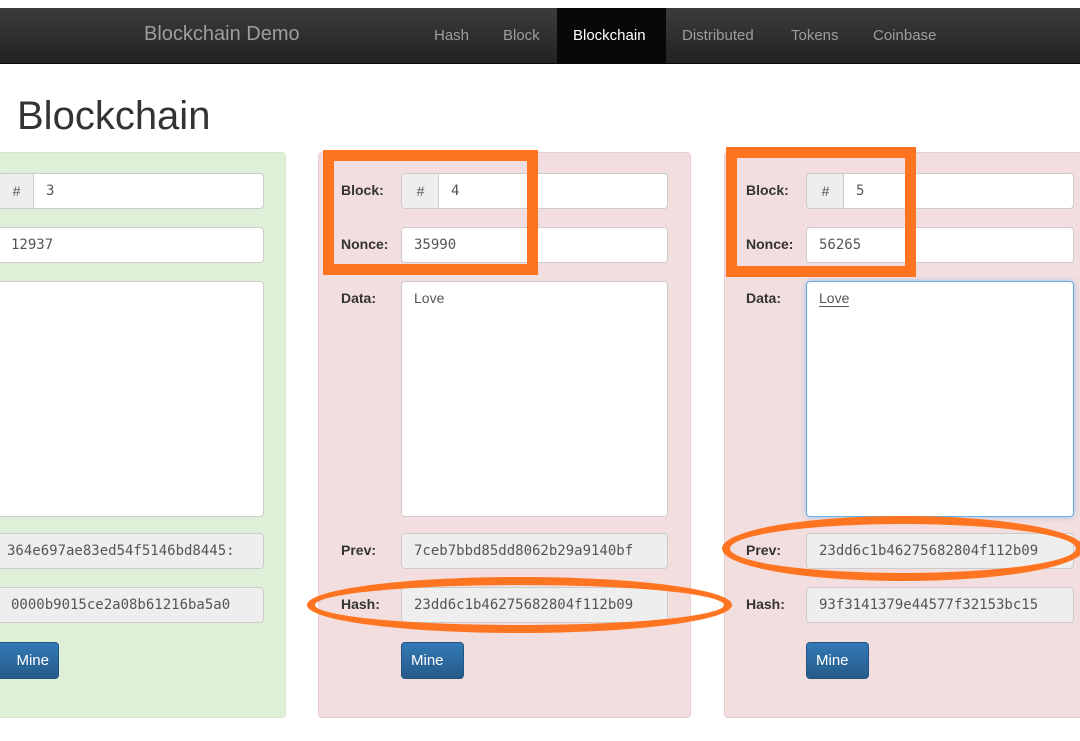  I want to click on hash-label: Hash:, so click(765, 604).